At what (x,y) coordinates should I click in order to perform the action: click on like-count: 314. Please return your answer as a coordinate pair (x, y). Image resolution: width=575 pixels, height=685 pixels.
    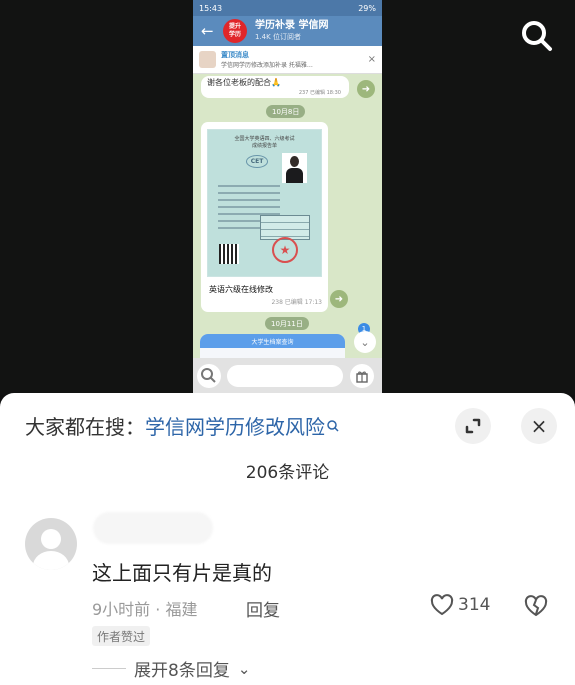
    Looking at the image, I should click on (474, 605).